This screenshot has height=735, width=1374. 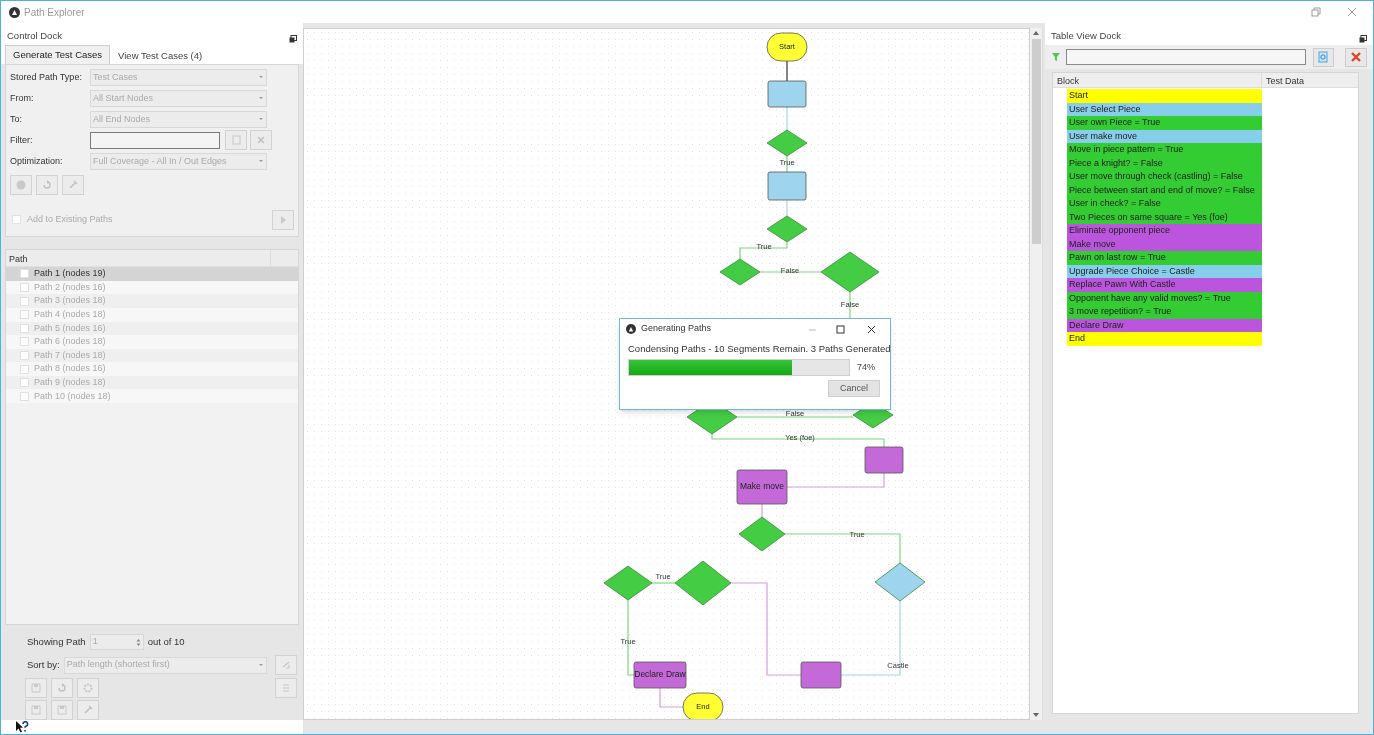 What do you see at coordinates (1164, 312) in the screenshot?
I see `table-cell: 3 move repetition? = True` at bounding box center [1164, 312].